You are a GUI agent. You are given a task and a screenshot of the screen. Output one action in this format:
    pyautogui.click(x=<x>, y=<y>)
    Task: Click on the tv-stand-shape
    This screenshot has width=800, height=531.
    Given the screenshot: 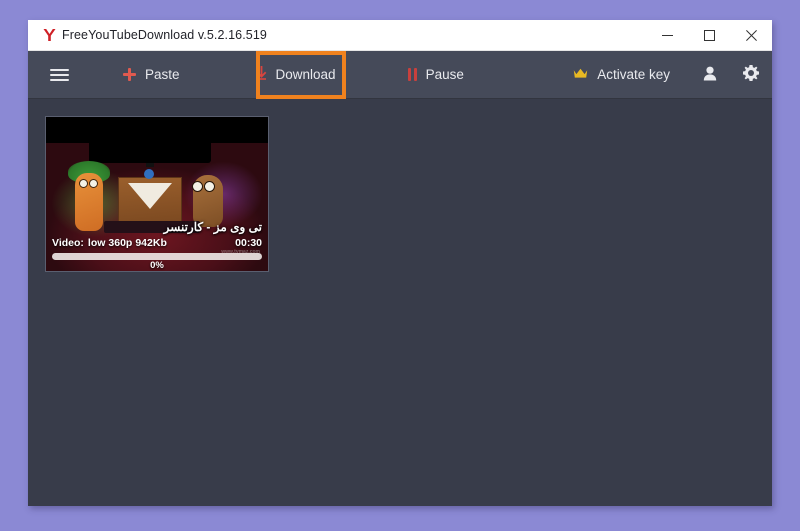 What is the action you would take?
    pyautogui.click(x=150, y=165)
    